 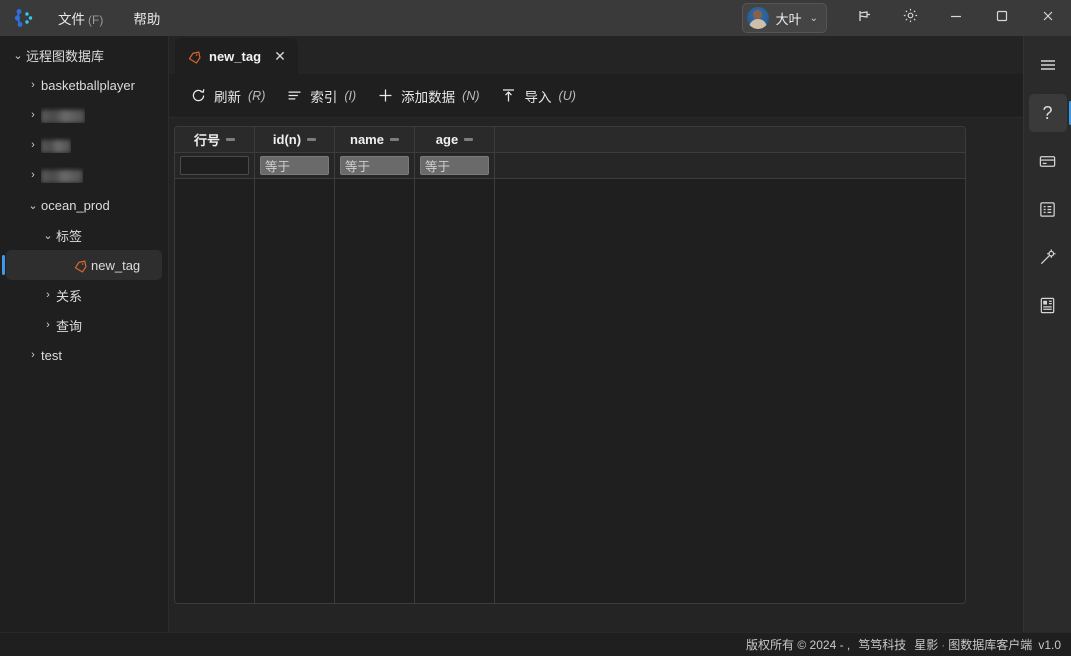 What do you see at coordinates (1002, 18) in the screenshot?
I see `maximize-button` at bounding box center [1002, 18].